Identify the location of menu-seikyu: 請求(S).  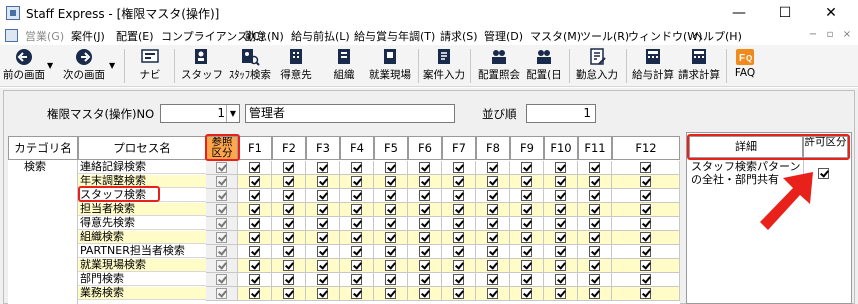
(459, 36).